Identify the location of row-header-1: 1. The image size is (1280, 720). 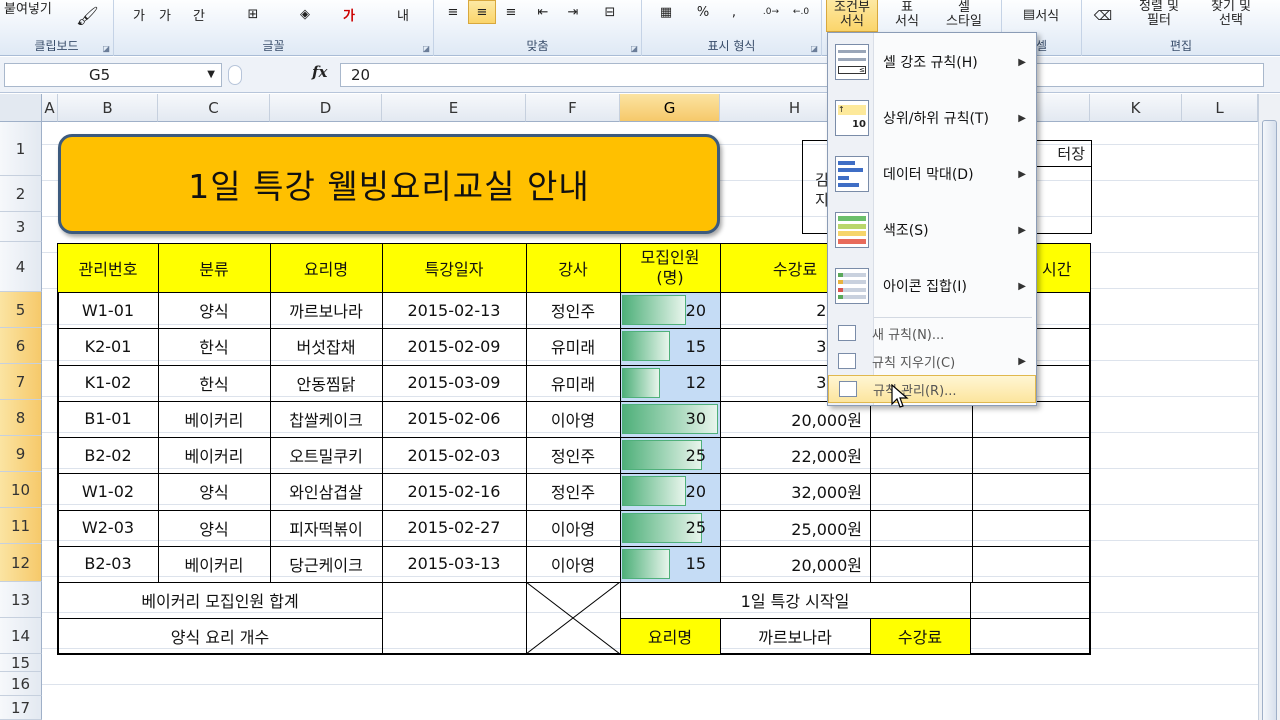
(21, 149).